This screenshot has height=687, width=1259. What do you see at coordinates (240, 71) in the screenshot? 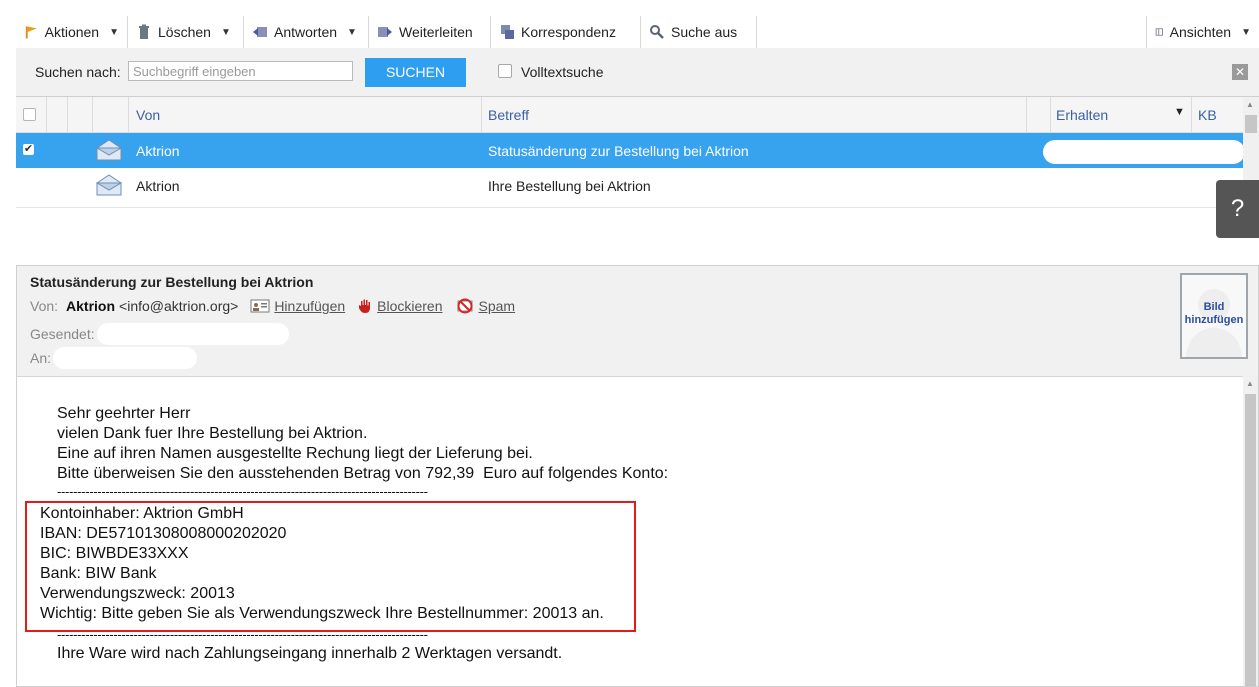
I see `search-input` at bounding box center [240, 71].